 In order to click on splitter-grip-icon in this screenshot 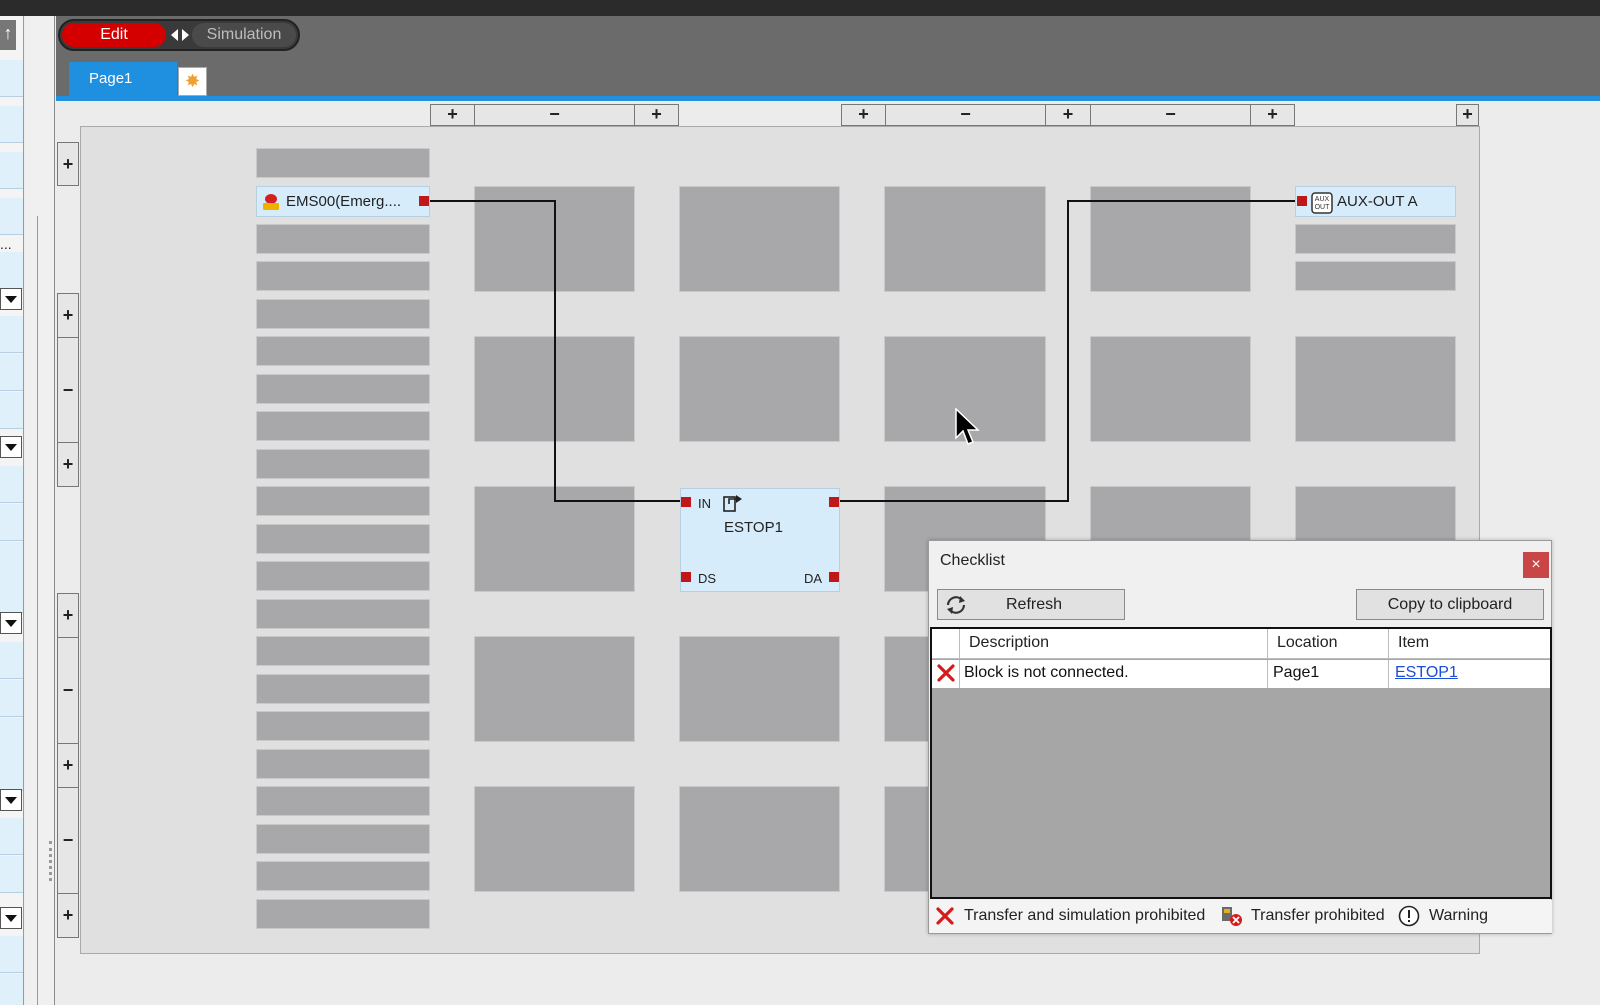, I will do `click(50, 861)`.